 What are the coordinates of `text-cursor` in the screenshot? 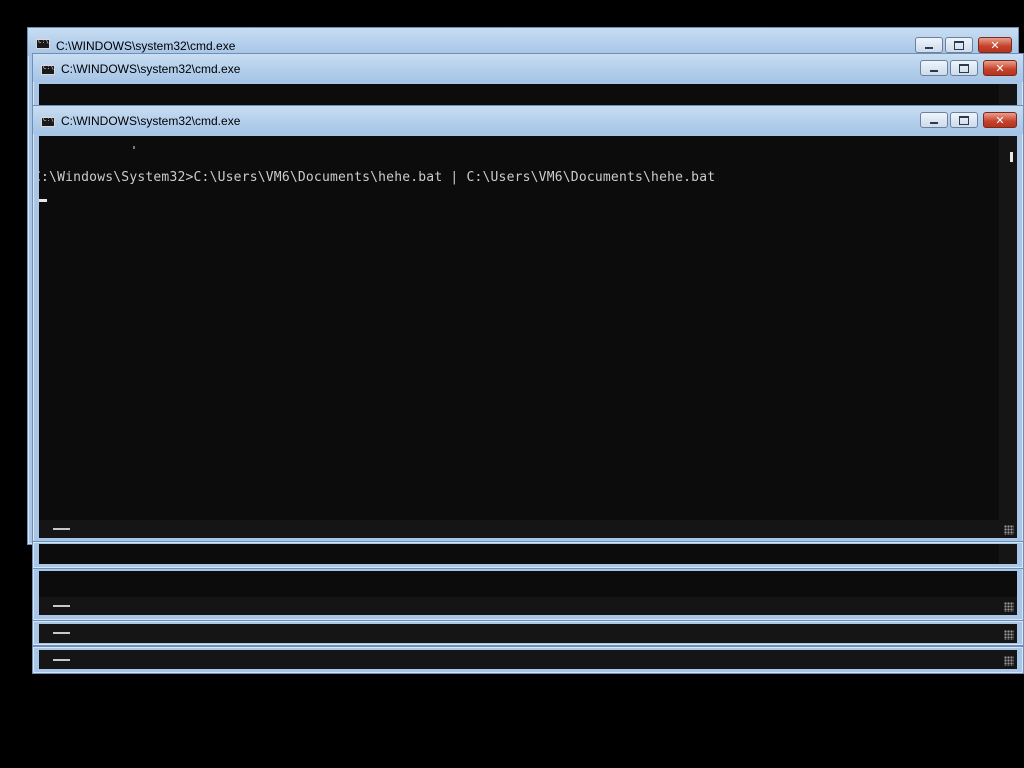 It's located at (43, 200).